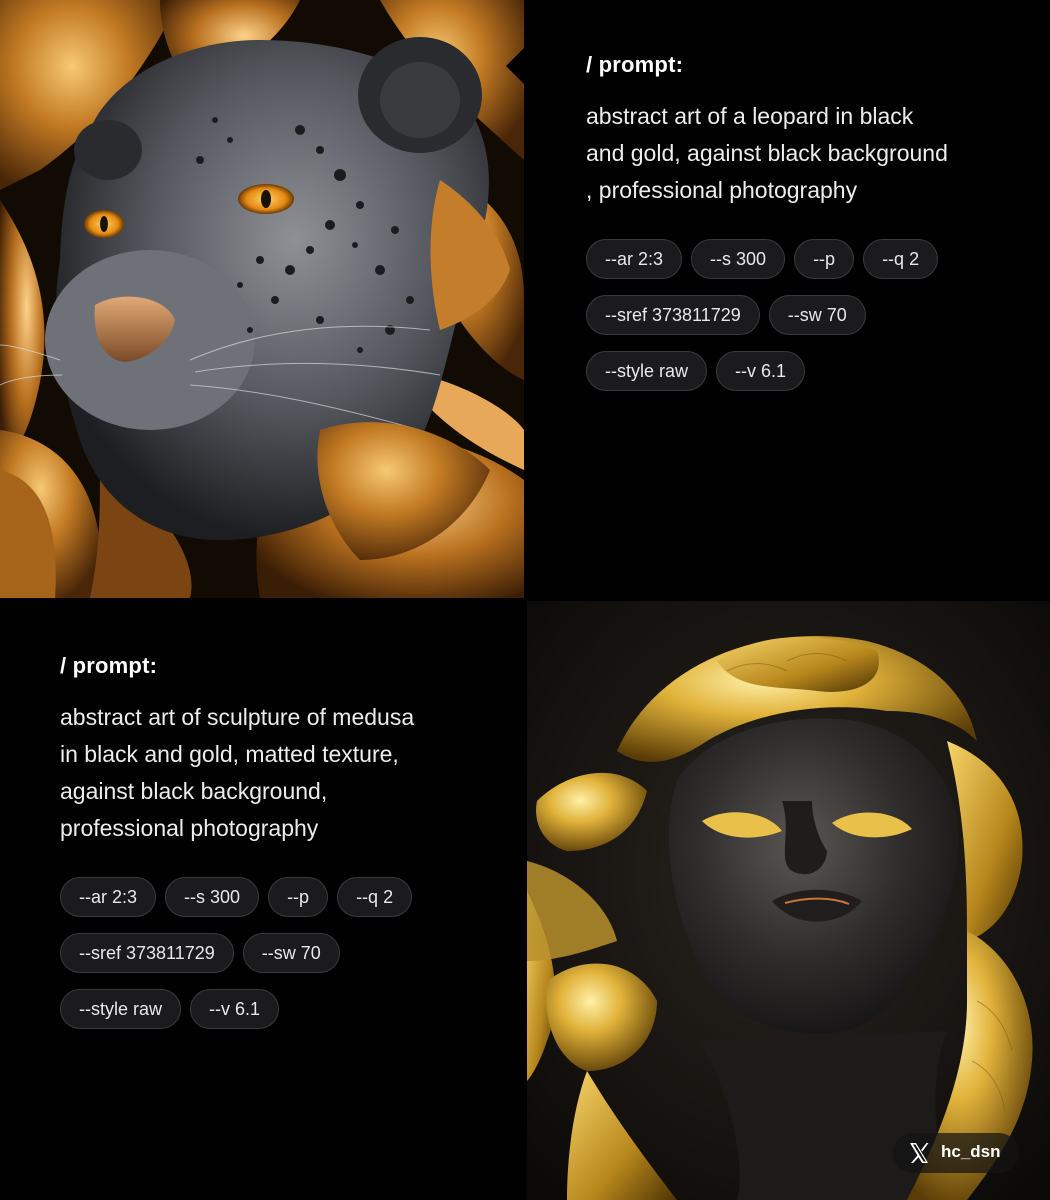  Describe the element at coordinates (971, 1151) in the screenshot. I see `handle-text: hc_dsn` at that location.